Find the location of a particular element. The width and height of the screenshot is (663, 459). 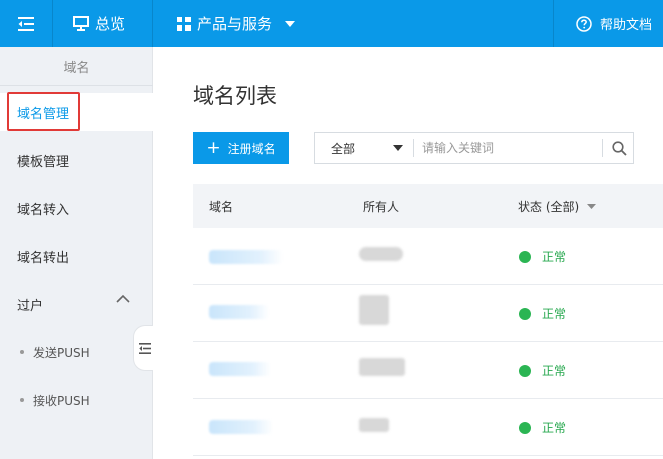

grid-icon is located at coordinates (184, 23).